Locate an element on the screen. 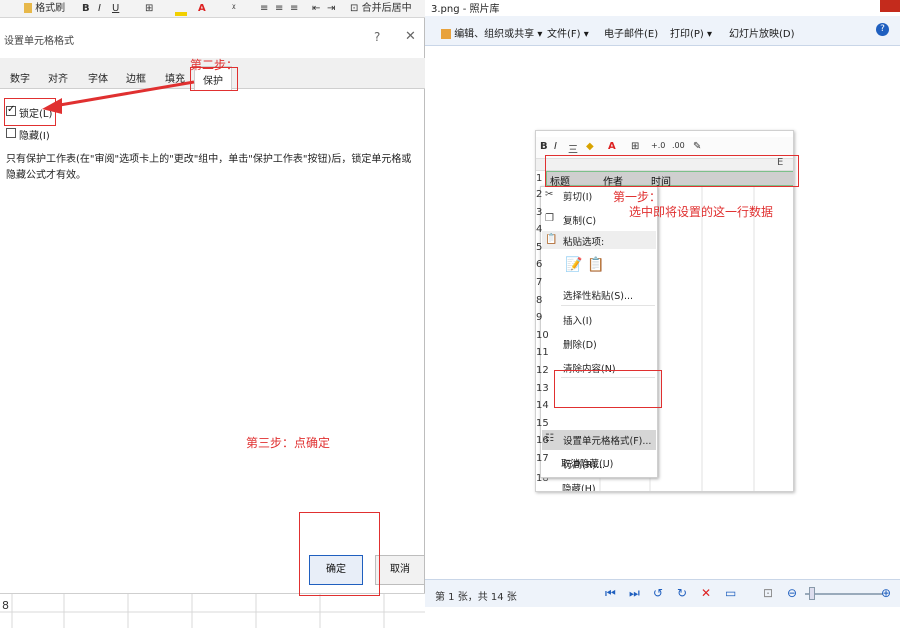 The width and height of the screenshot is (900, 628). row-number: 3 is located at coordinates (539, 212).